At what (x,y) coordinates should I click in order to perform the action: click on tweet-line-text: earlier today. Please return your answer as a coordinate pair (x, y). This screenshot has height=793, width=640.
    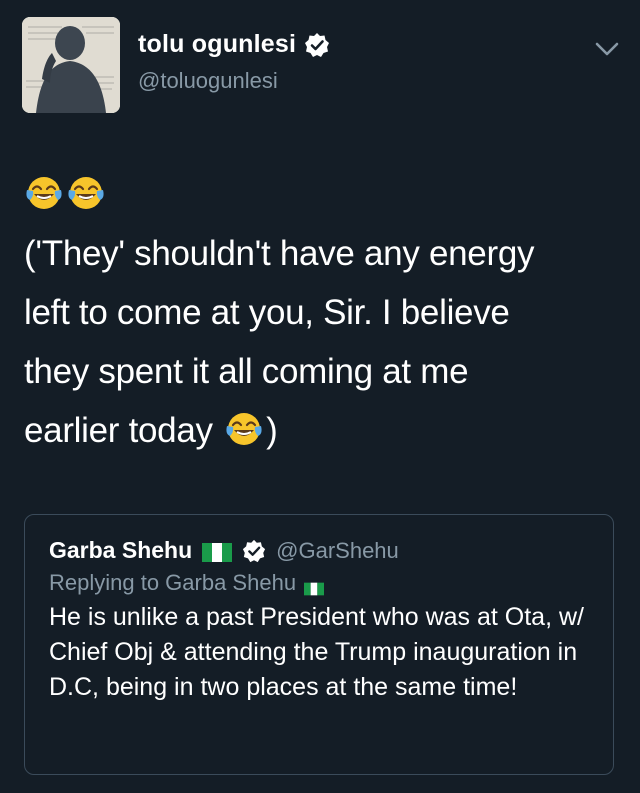
    Looking at the image, I should click on (118, 430).